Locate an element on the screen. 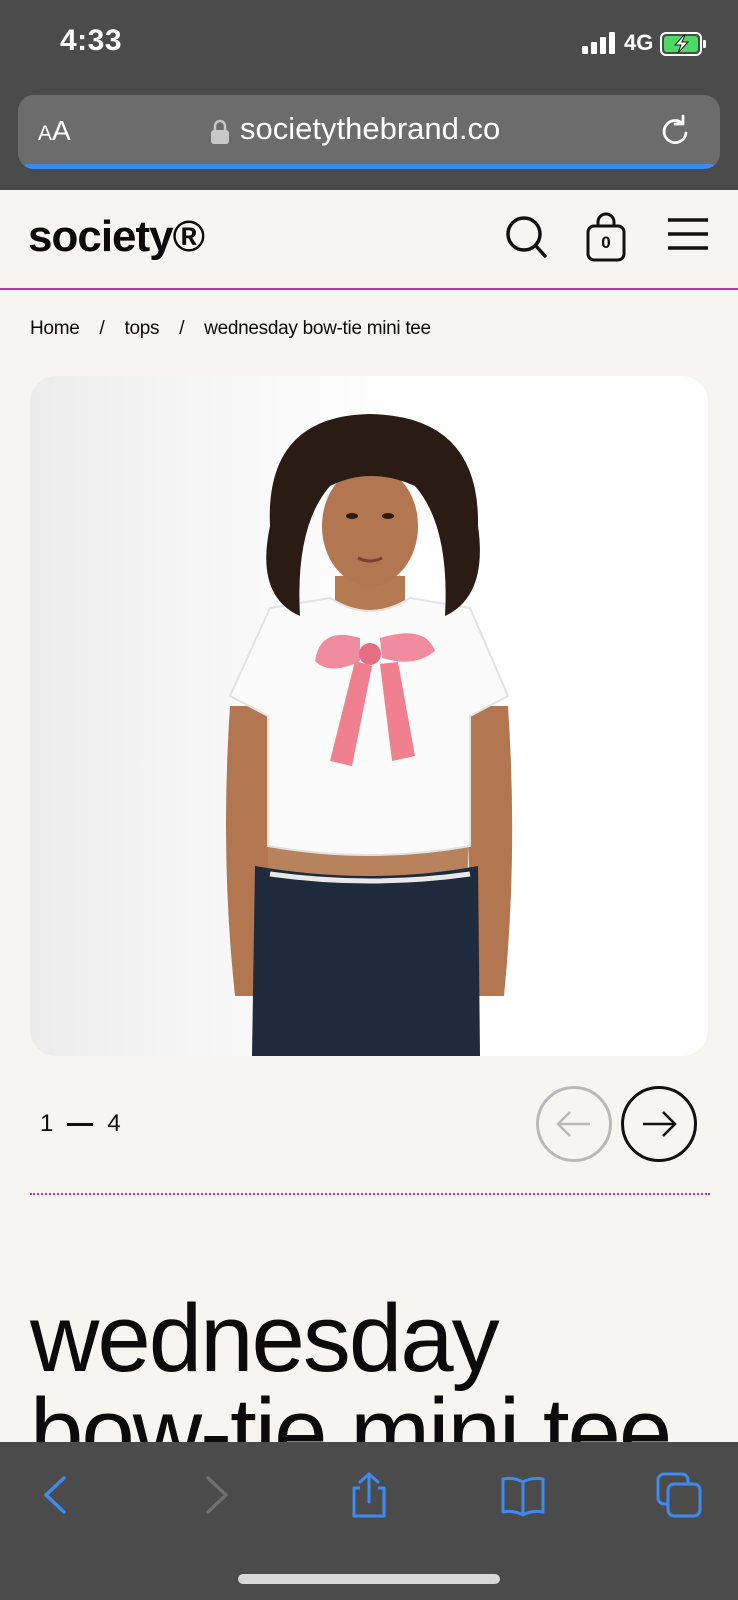 This screenshot has height=1600, width=738. gallery-counter-dash is located at coordinates (80, 1125).